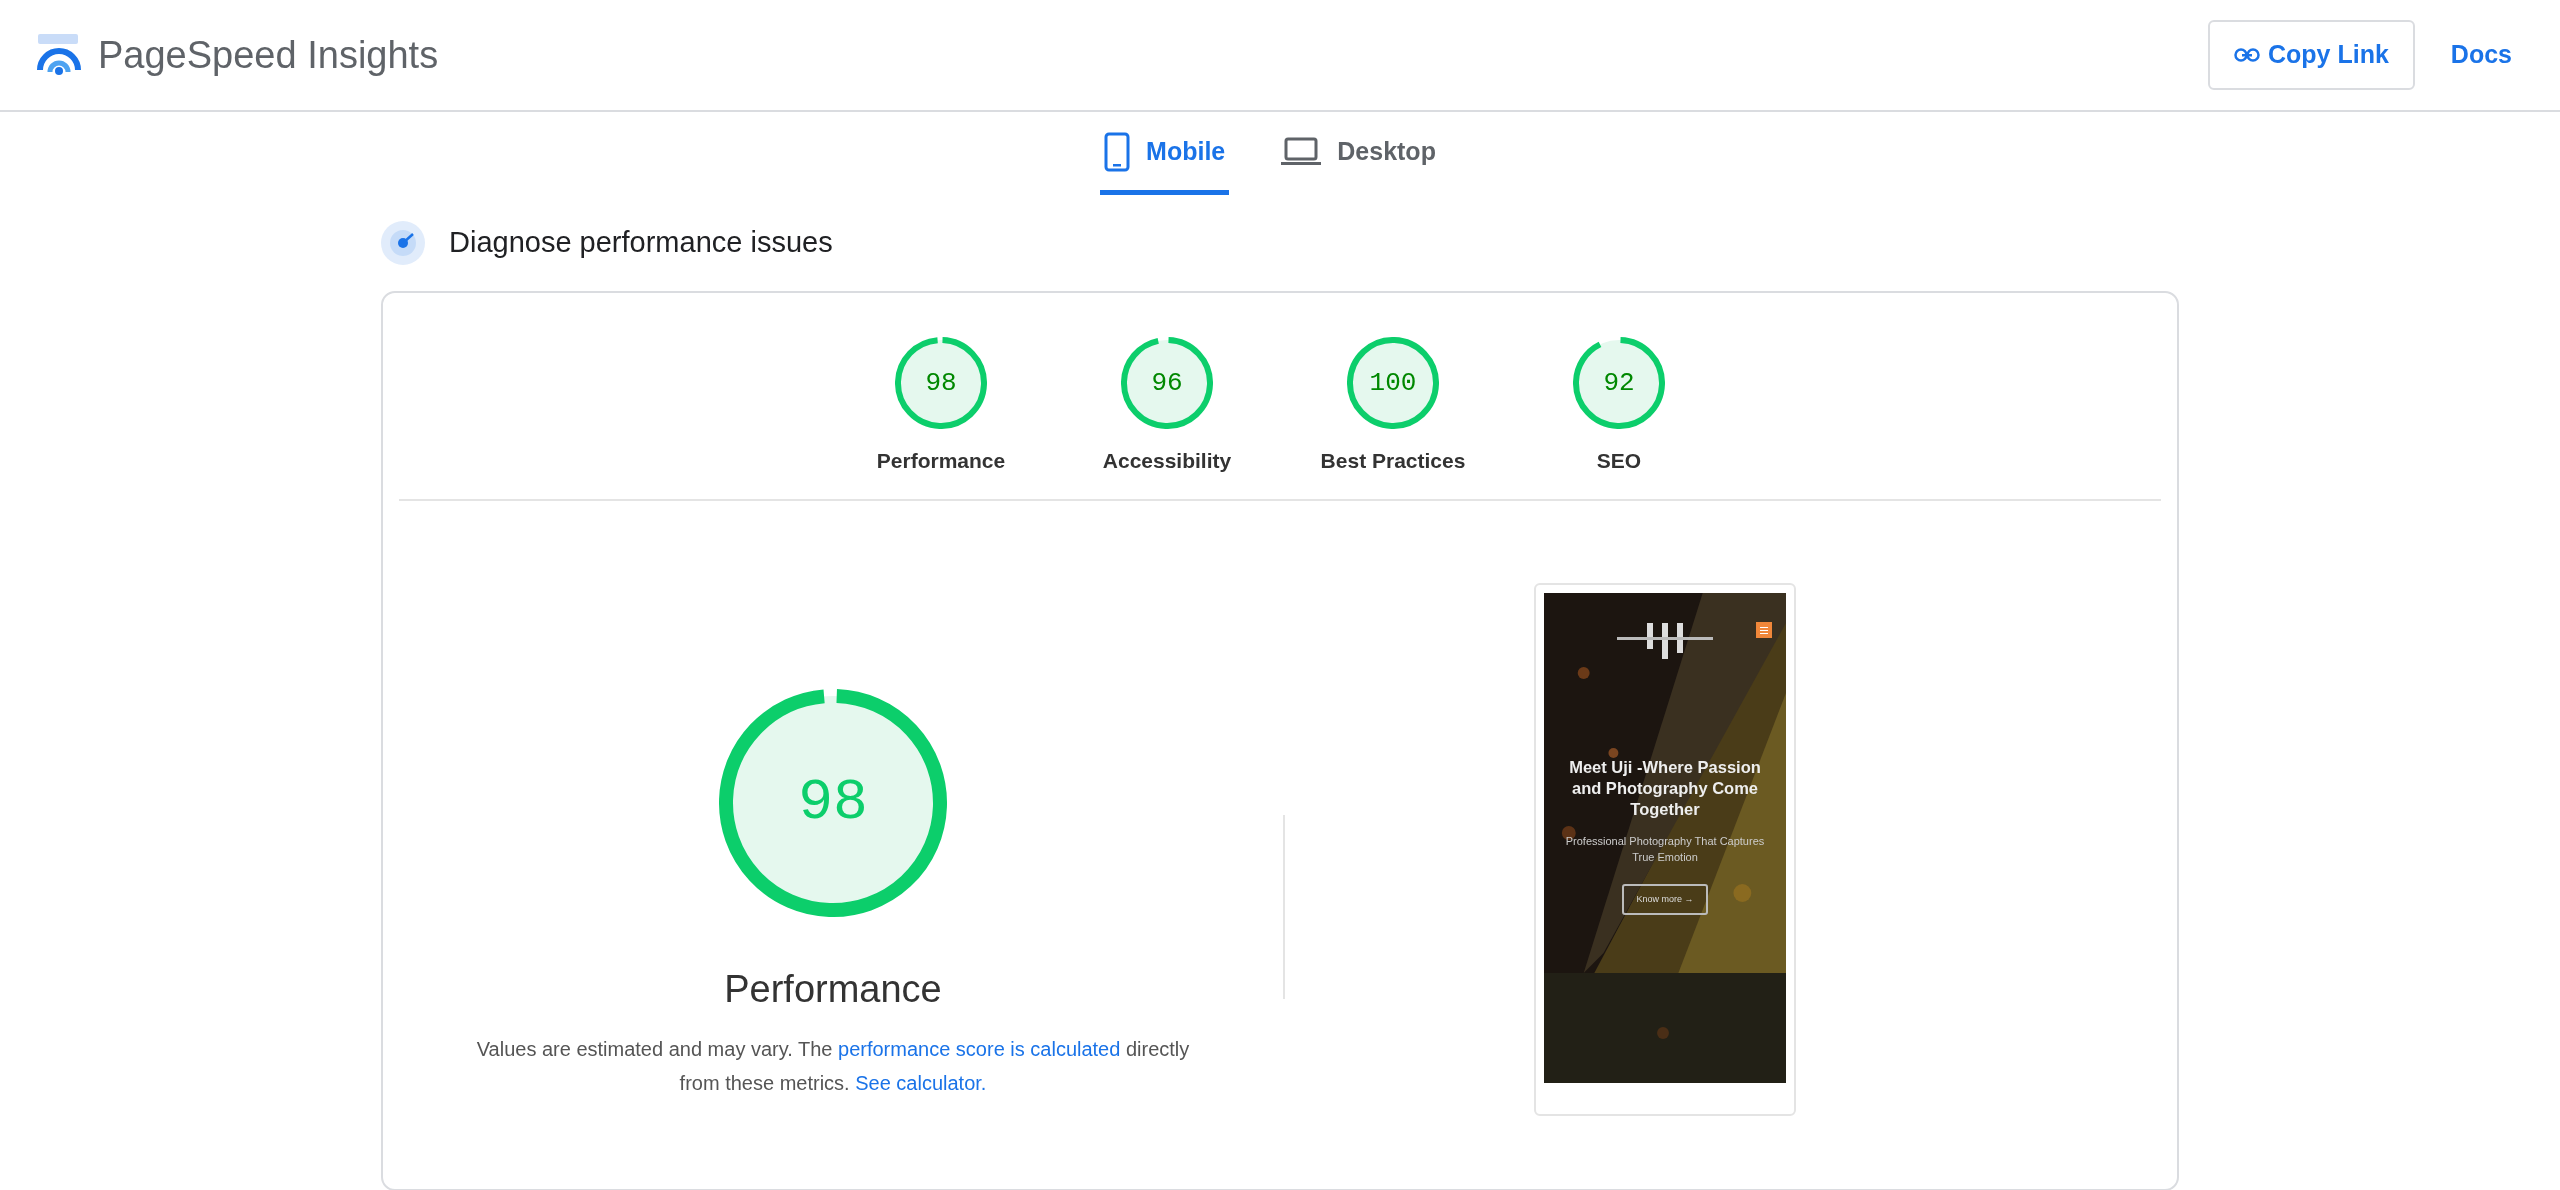  Describe the element at coordinates (833, 989) in the screenshot. I see `gauge-title: Performance` at that location.